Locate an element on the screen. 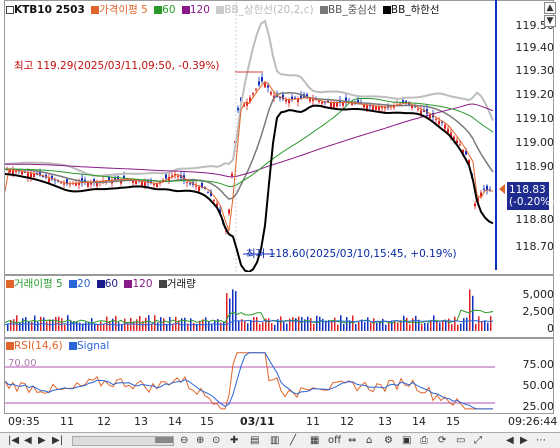 This screenshot has width=560, height=448. off-button: off is located at coordinates (334, 440).